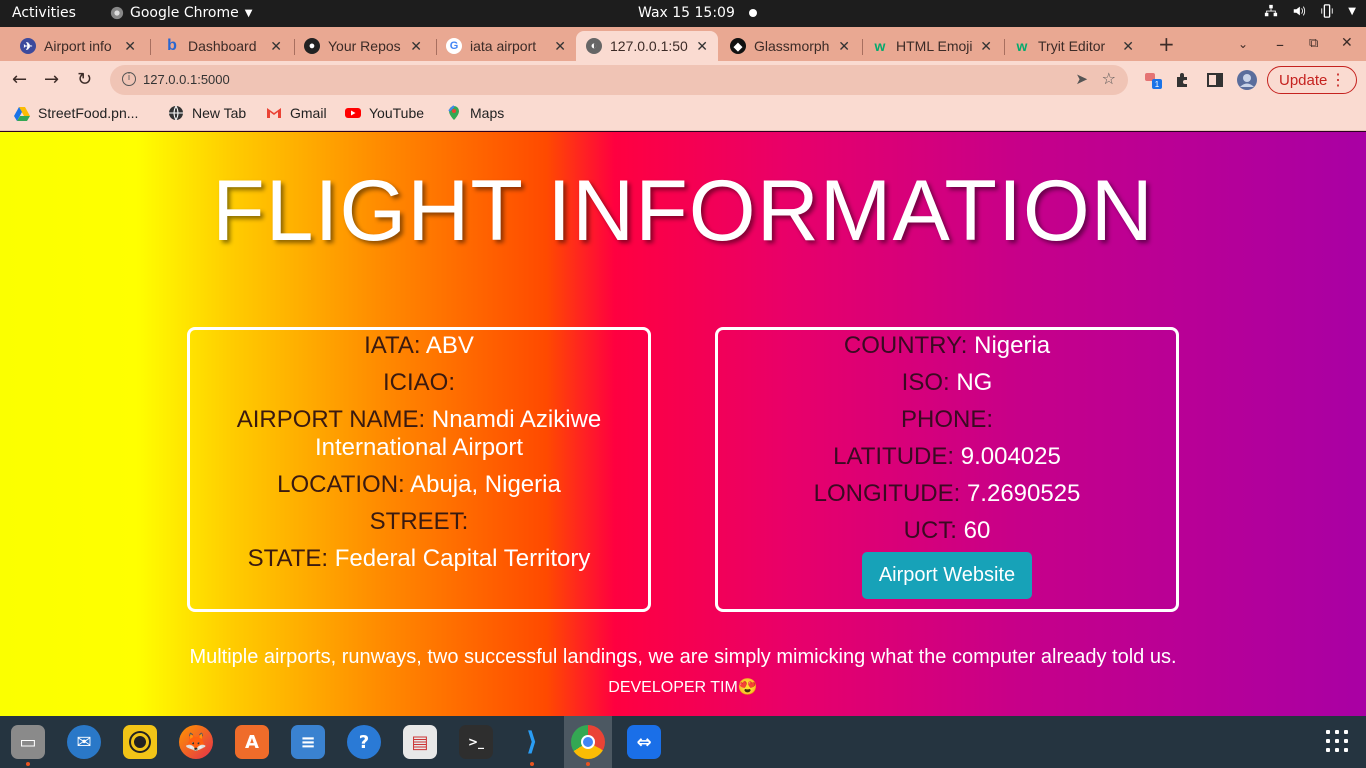  I want to click on phone-row: PHONE:, so click(947, 420).